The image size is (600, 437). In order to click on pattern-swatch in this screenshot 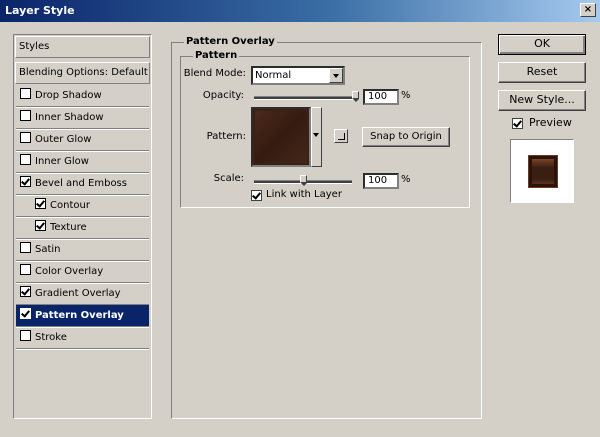, I will do `click(281, 137)`.